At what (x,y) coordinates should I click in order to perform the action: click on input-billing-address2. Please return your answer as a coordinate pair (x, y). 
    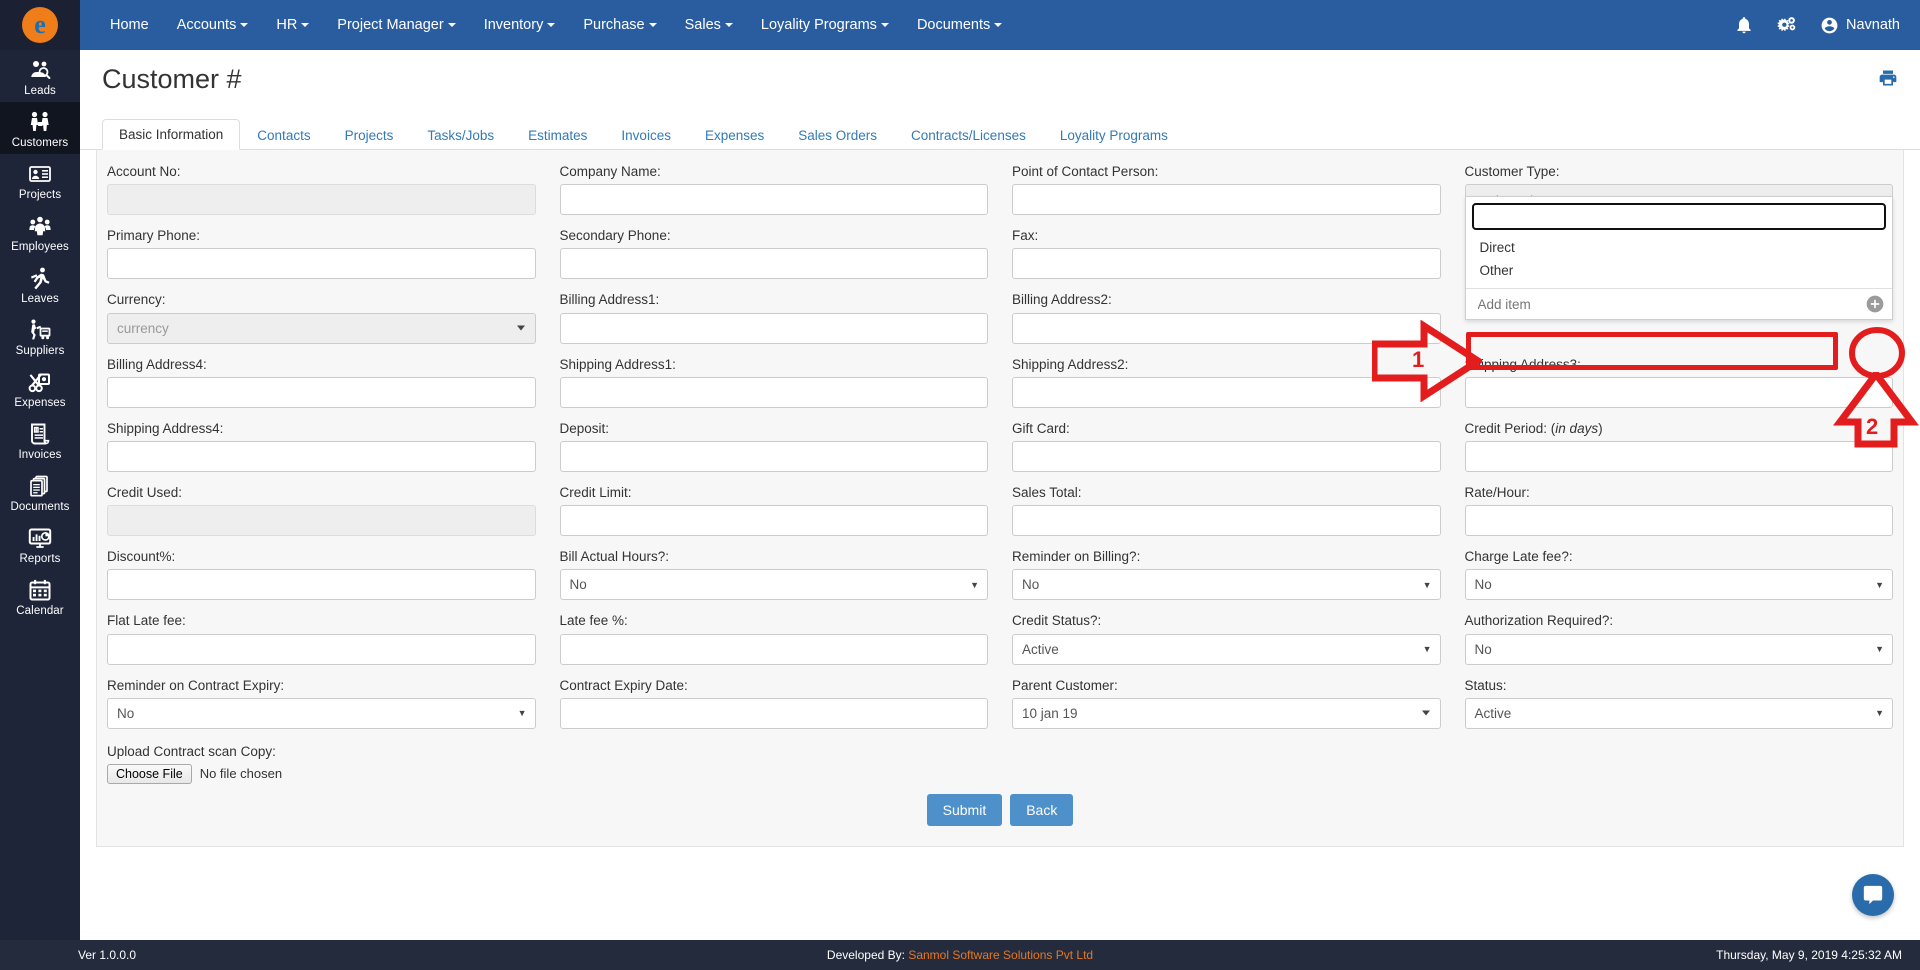
    Looking at the image, I should click on (1226, 328).